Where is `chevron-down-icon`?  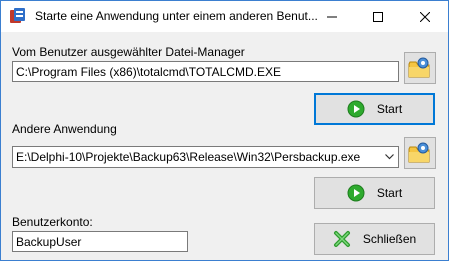
chevron-down-icon is located at coordinates (389, 157).